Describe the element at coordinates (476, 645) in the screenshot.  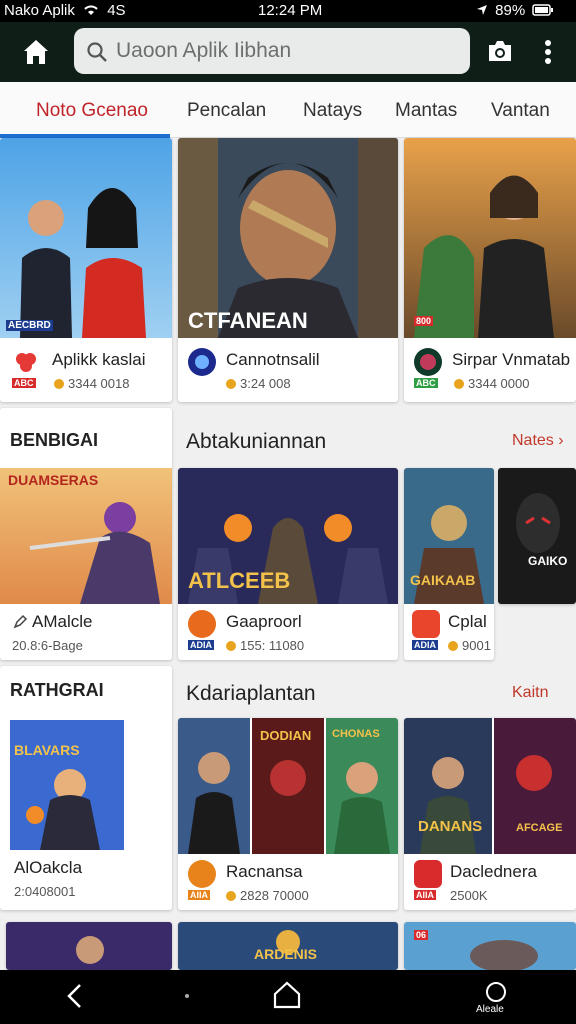
I see `downloads-value: 9001` at that location.